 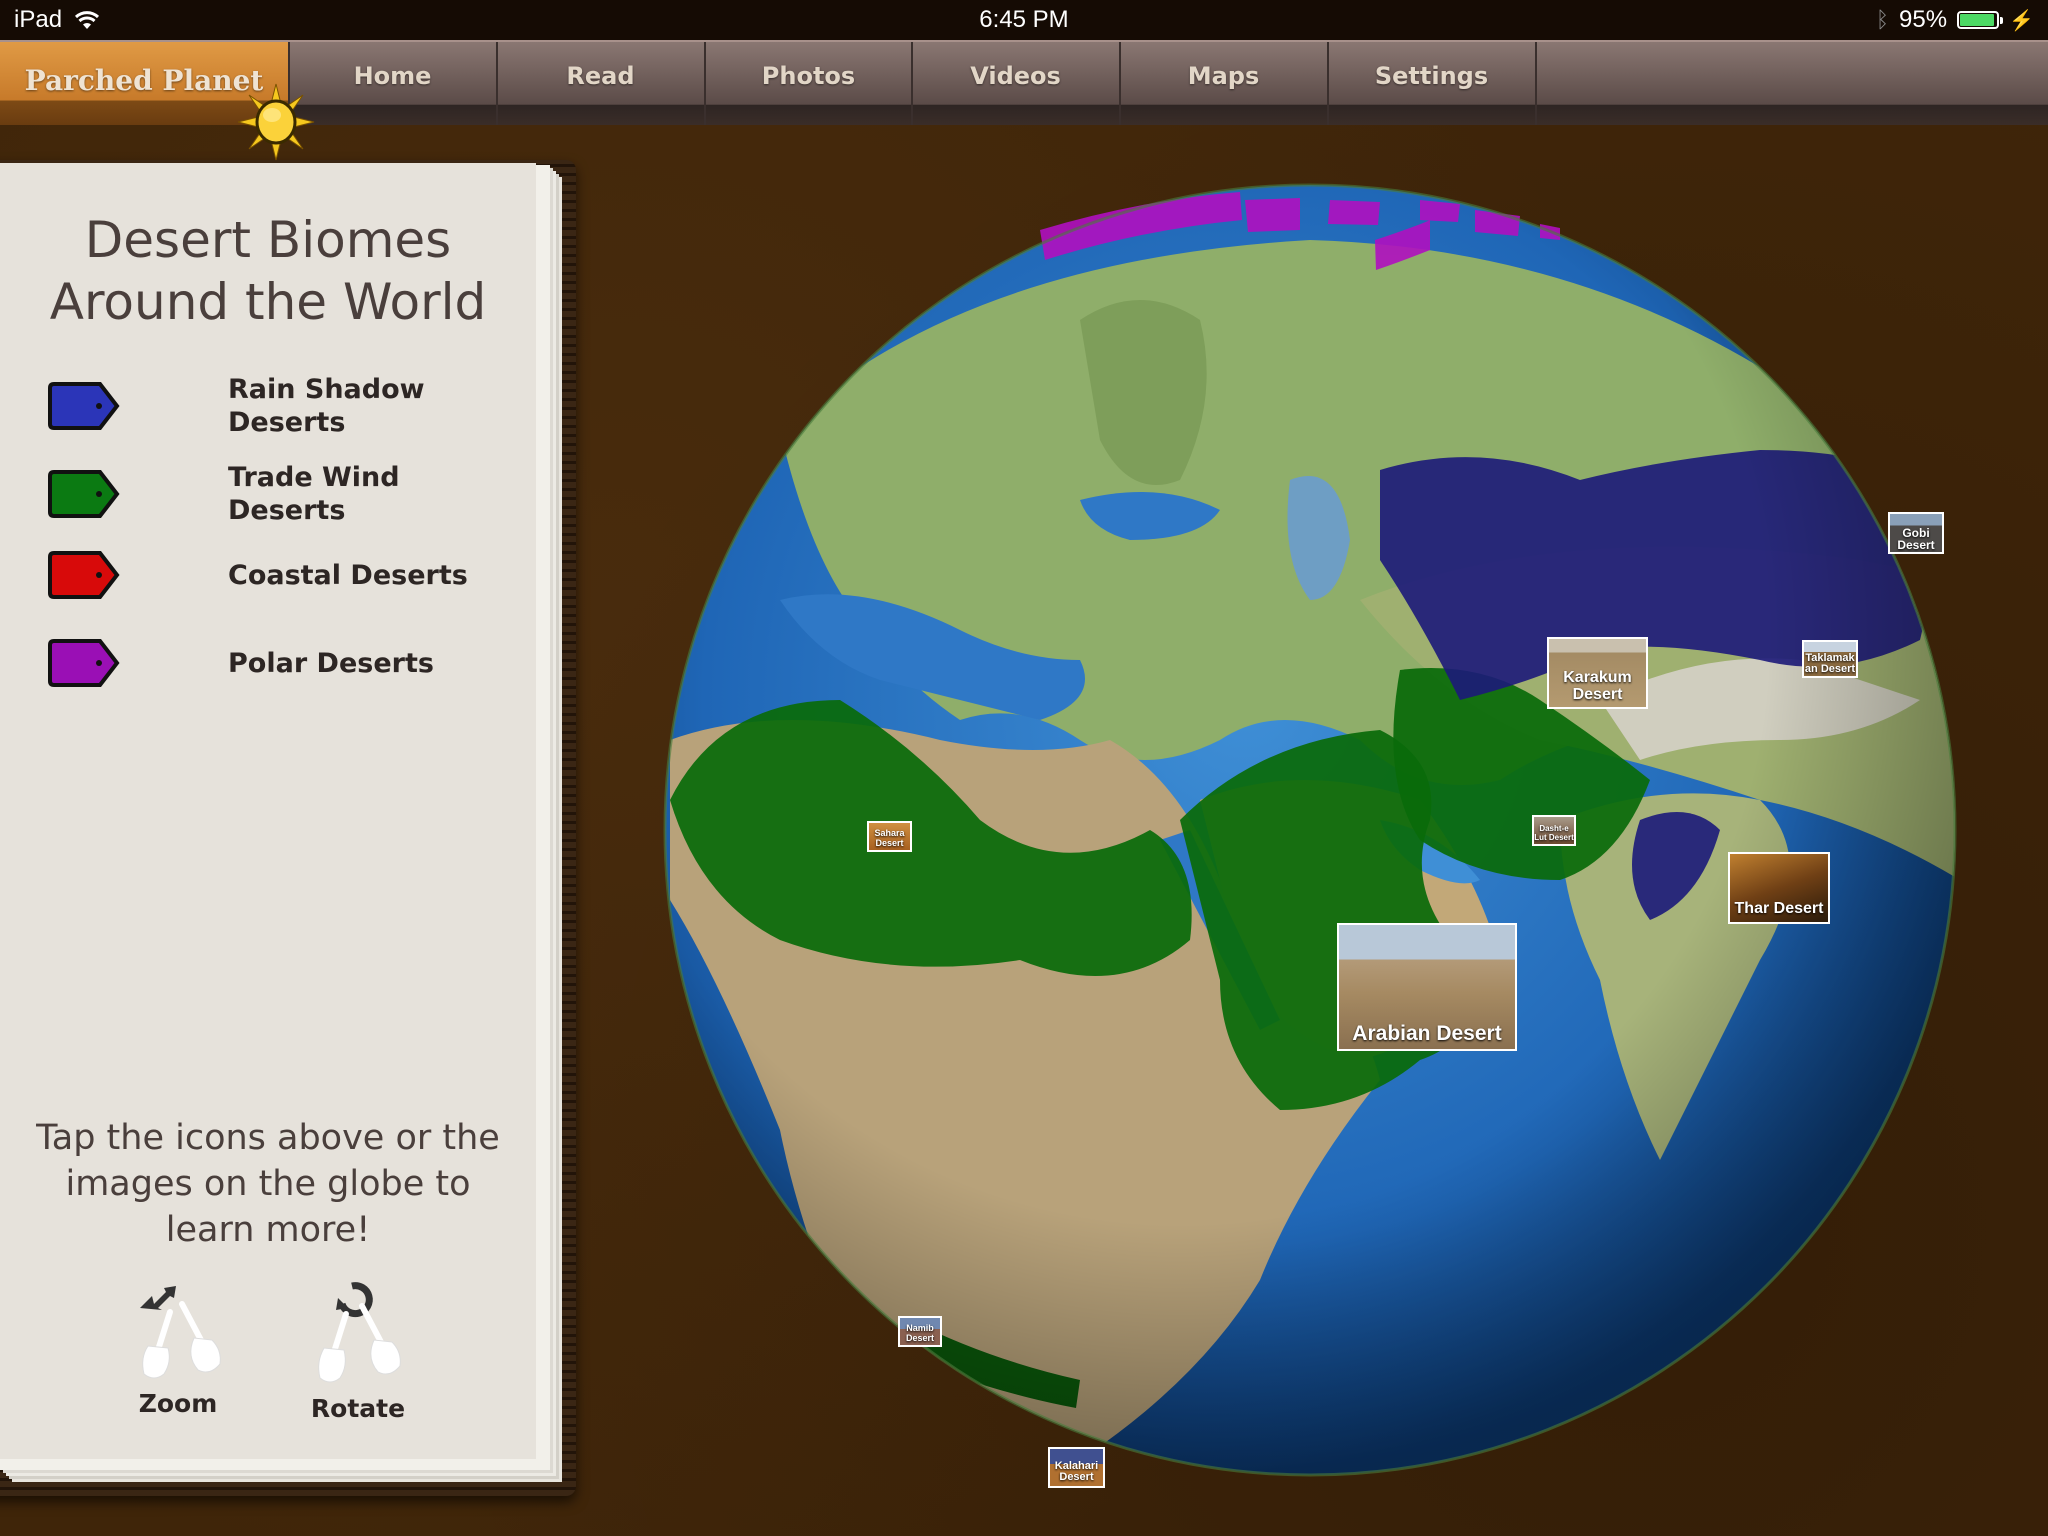 I want to click on nav-empty-space, so click(x=1791, y=83).